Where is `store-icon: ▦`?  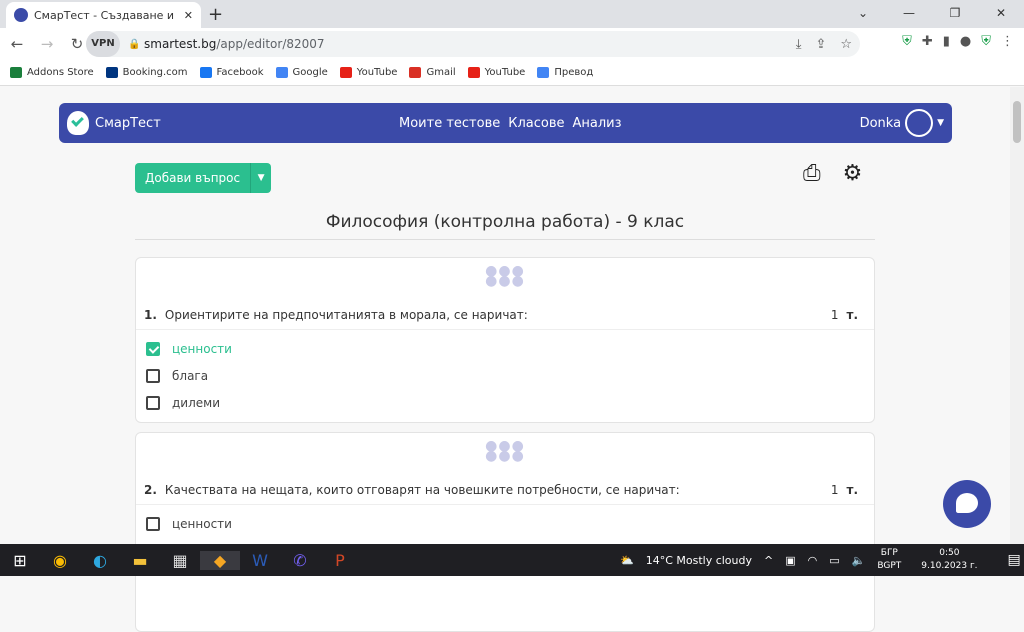 store-icon: ▦ is located at coordinates (180, 560).